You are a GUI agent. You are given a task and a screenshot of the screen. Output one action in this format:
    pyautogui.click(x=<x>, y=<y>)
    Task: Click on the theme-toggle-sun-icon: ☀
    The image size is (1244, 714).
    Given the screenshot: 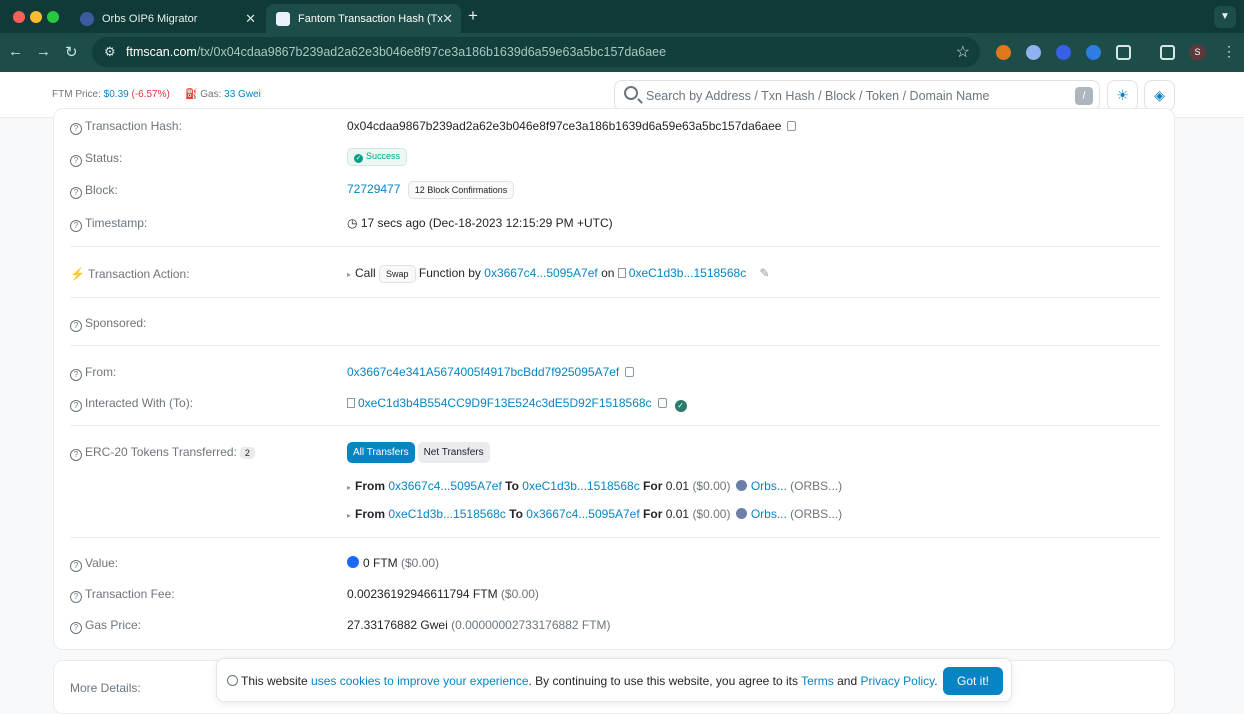 What is the action you would take?
    pyautogui.click(x=1122, y=95)
    